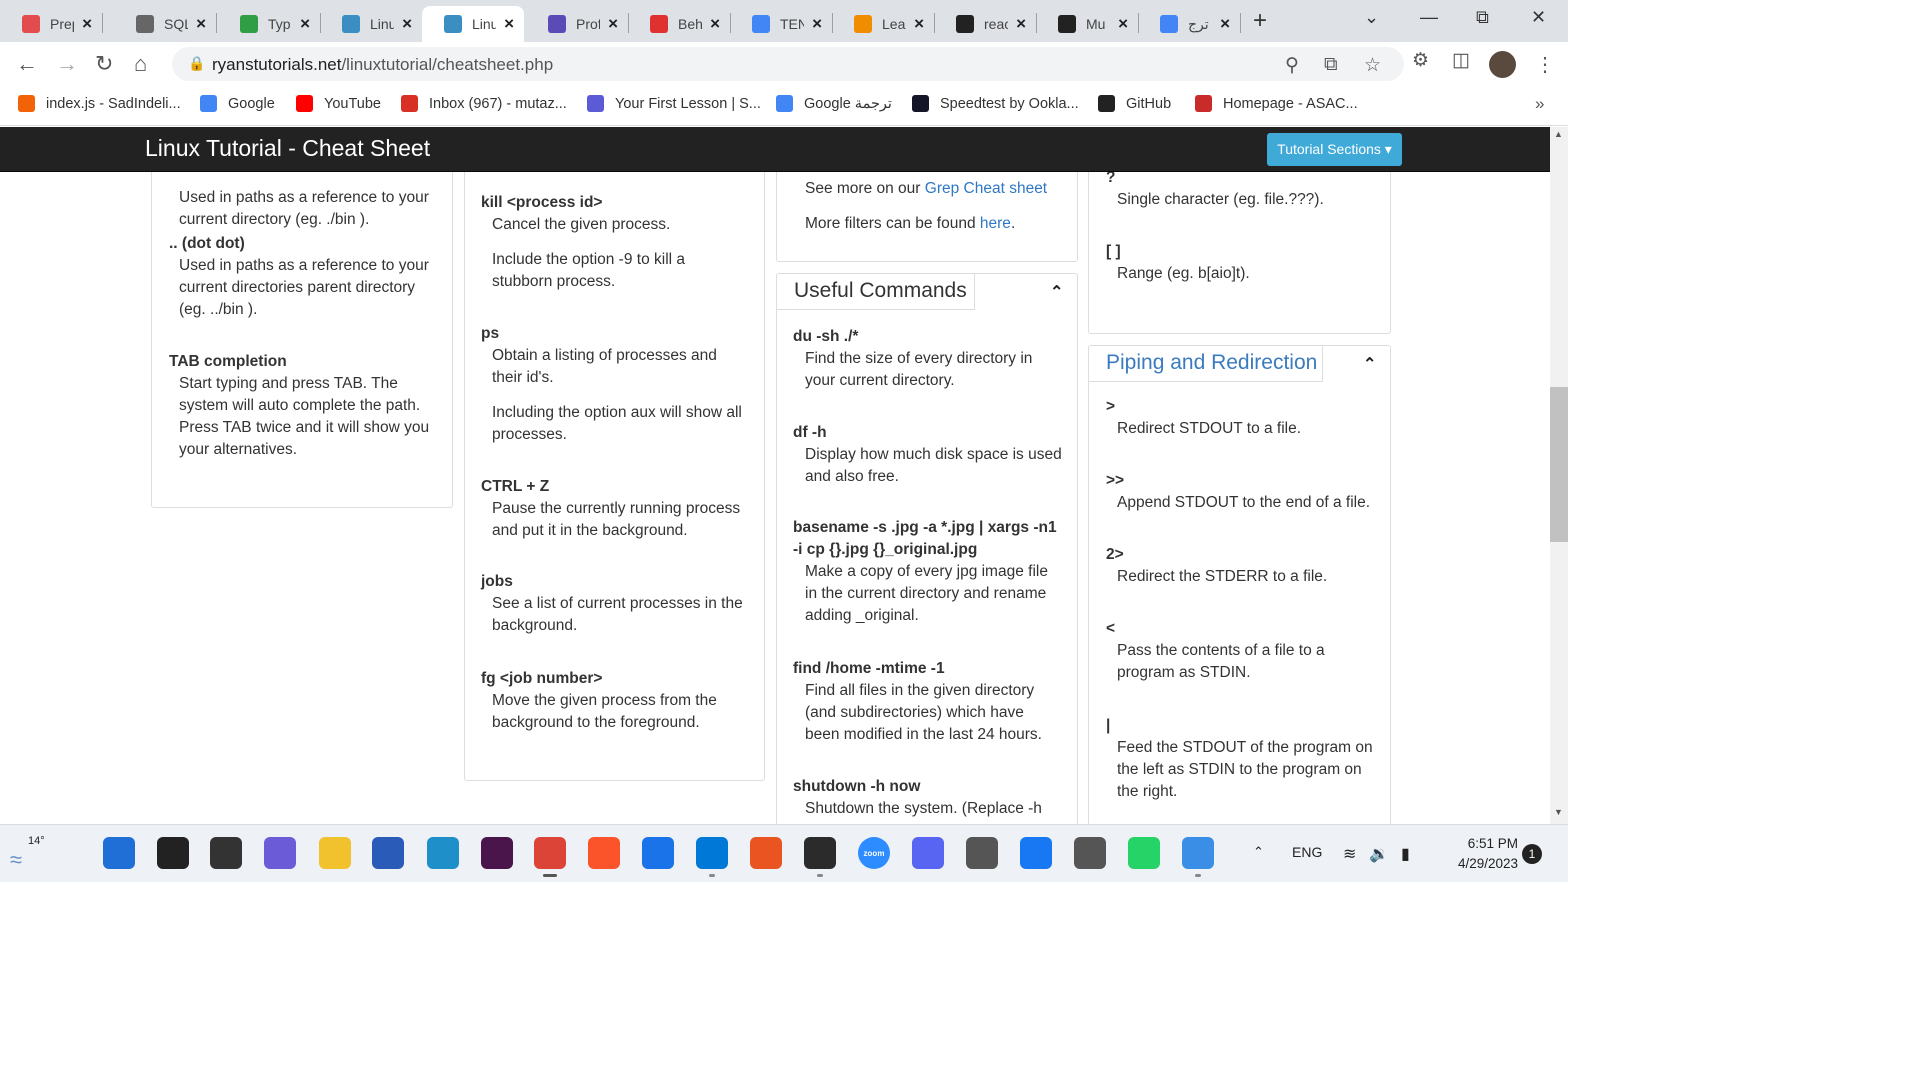  Describe the element at coordinates (876, 292) in the screenshot. I see `useful-commands-title: Useful Commands` at that location.